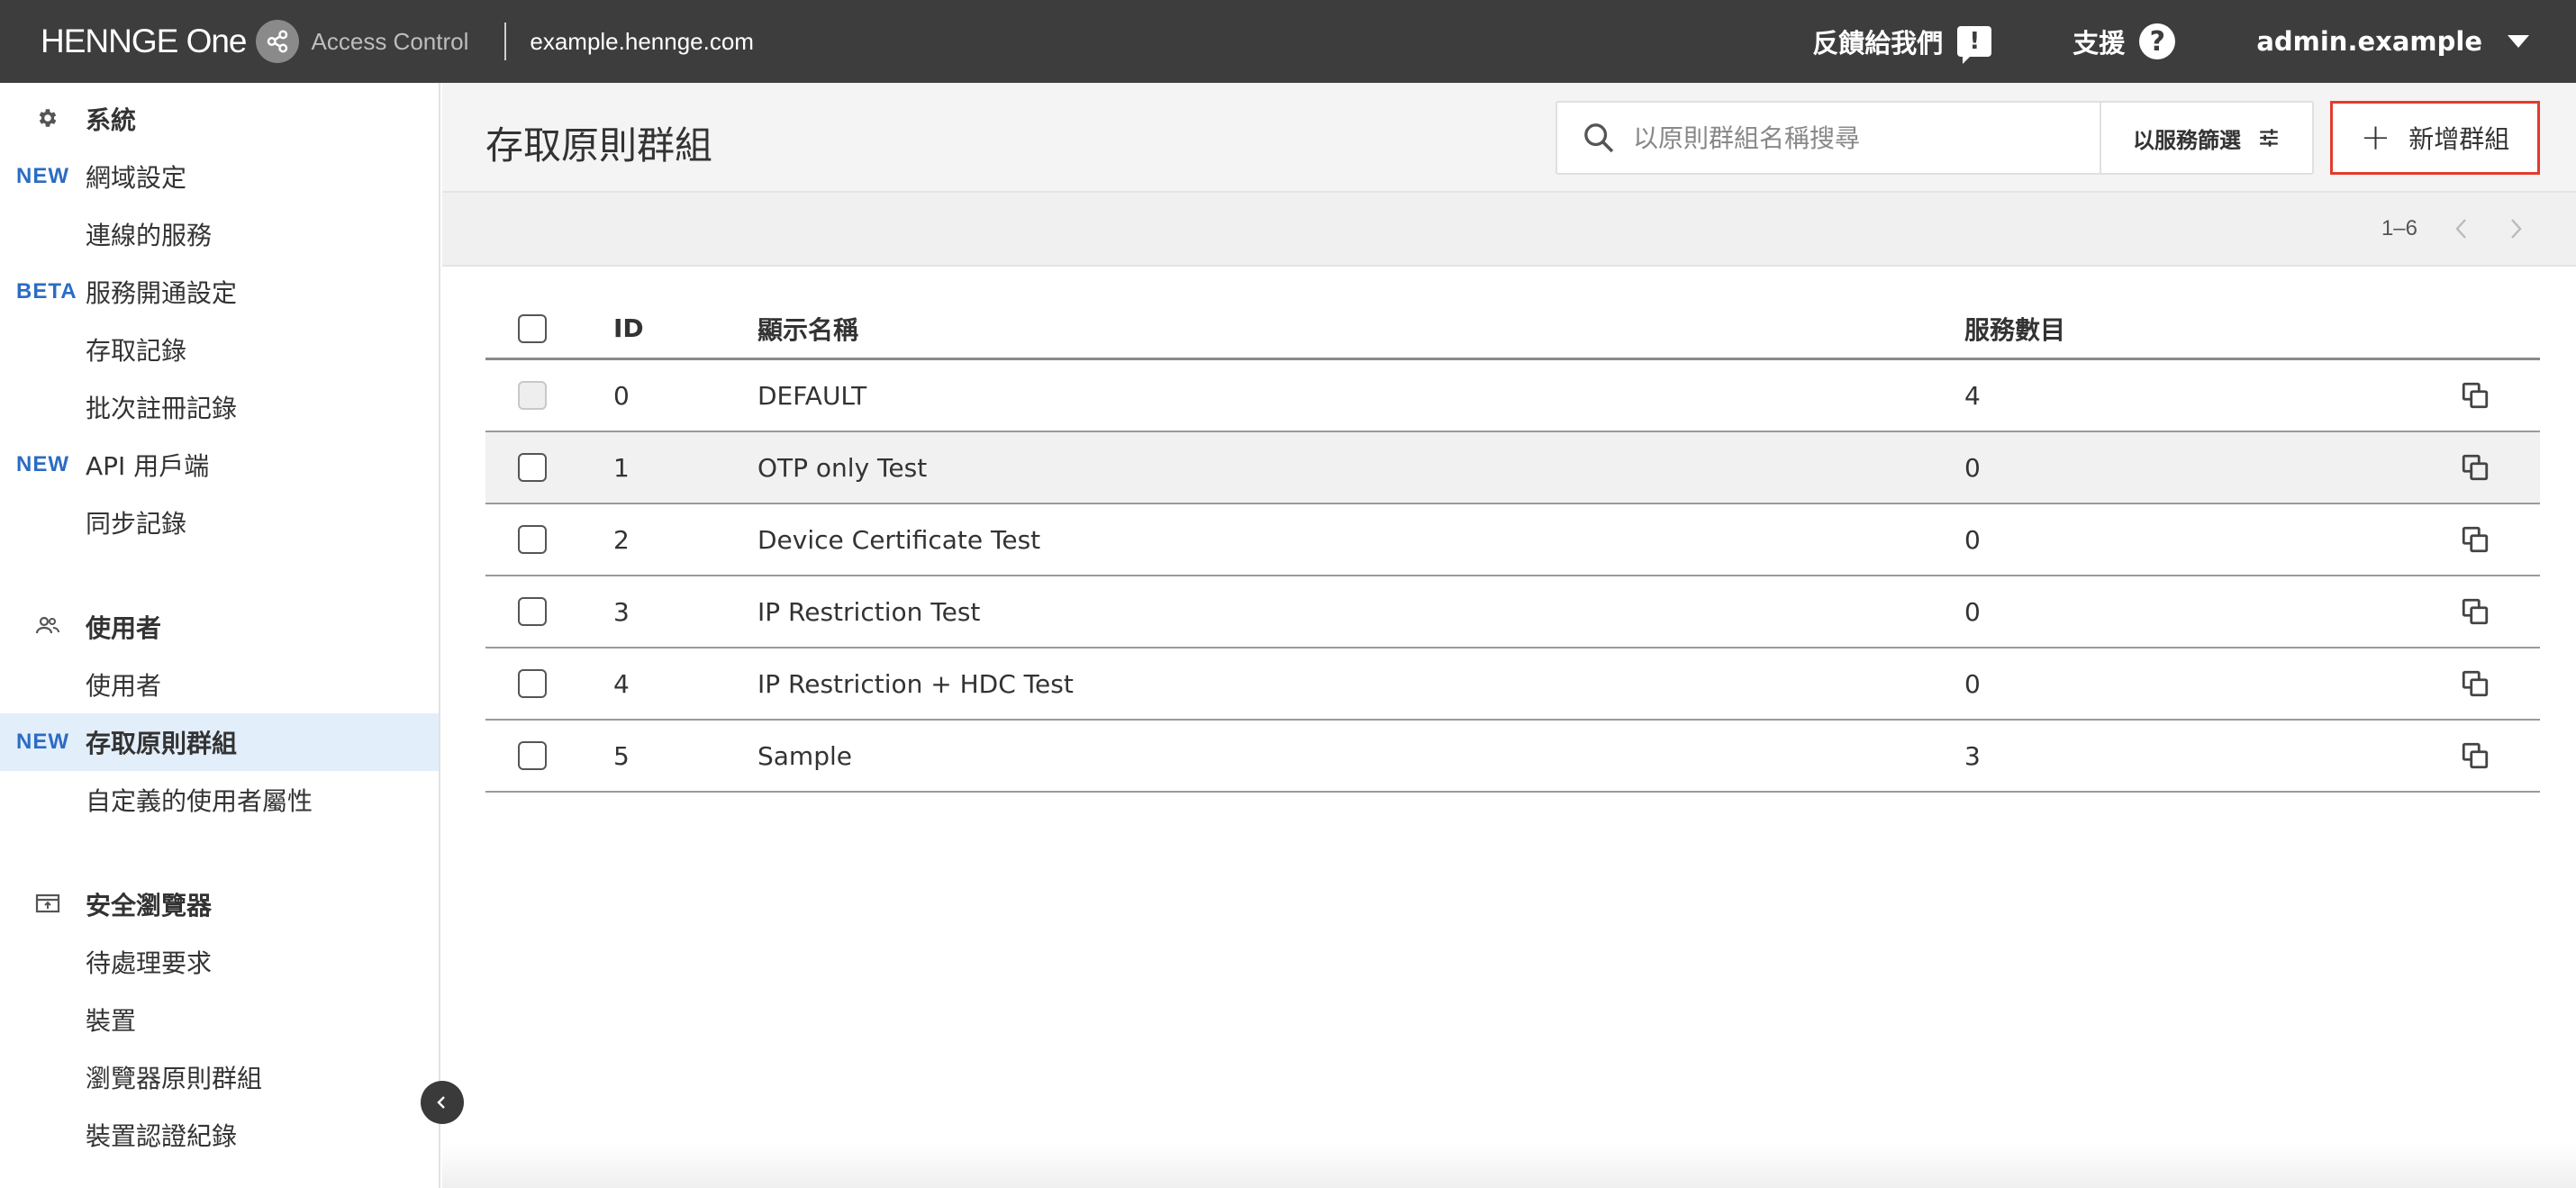 The height and width of the screenshot is (1188, 2576). Describe the element at coordinates (219, 684) in the screenshot. I see `sidebar-item-users: 使用者` at that location.